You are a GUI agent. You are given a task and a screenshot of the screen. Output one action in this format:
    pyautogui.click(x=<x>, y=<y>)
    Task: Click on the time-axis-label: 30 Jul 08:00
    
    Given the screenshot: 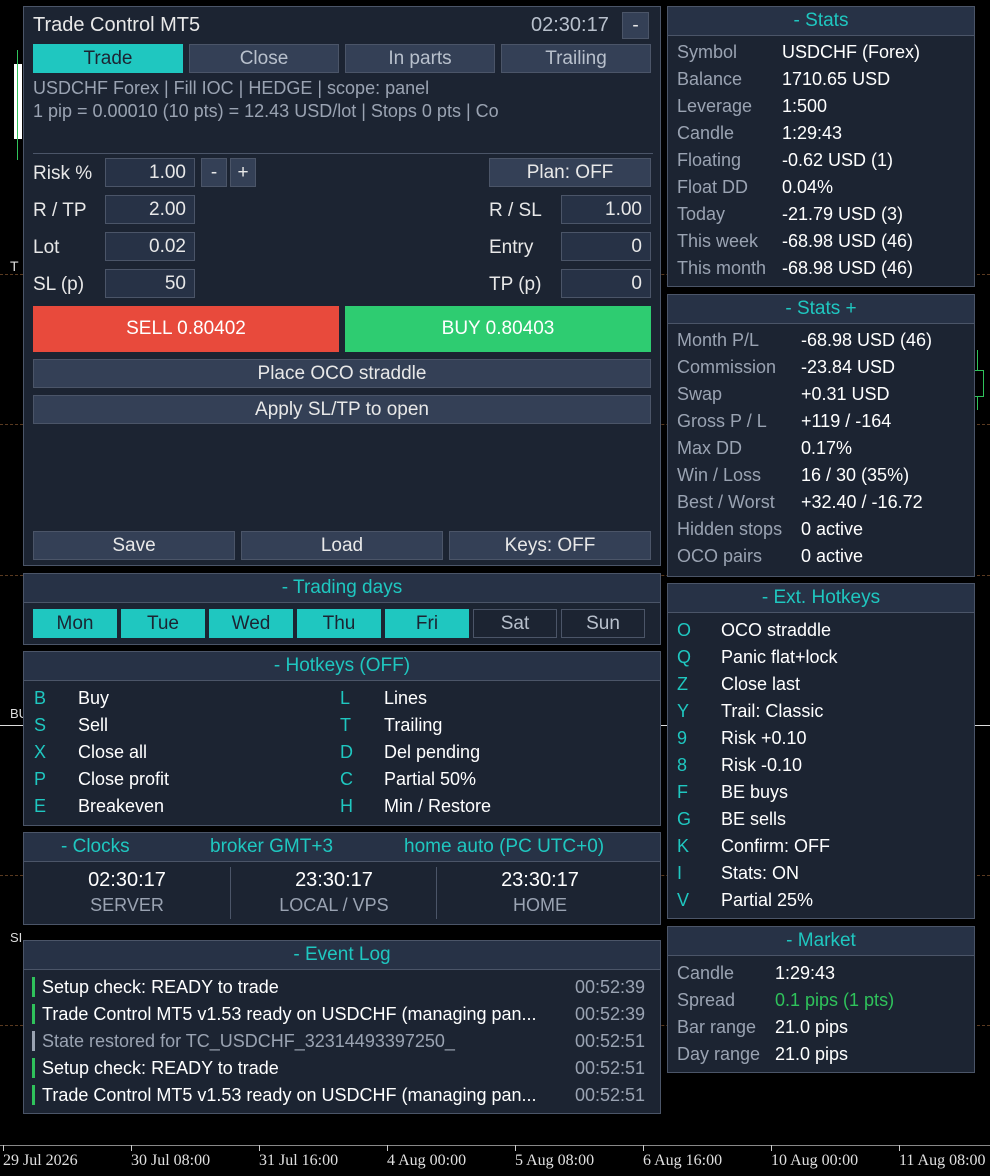 What is the action you would take?
    pyautogui.click(x=171, y=1160)
    